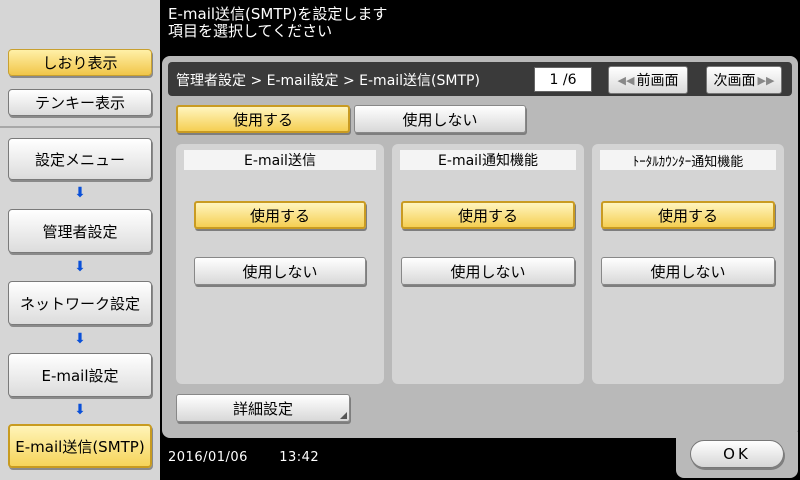  Describe the element at coordinates (80, 62) in the screenshot. I see `bookmark-display-button: しおり表示` at that location.